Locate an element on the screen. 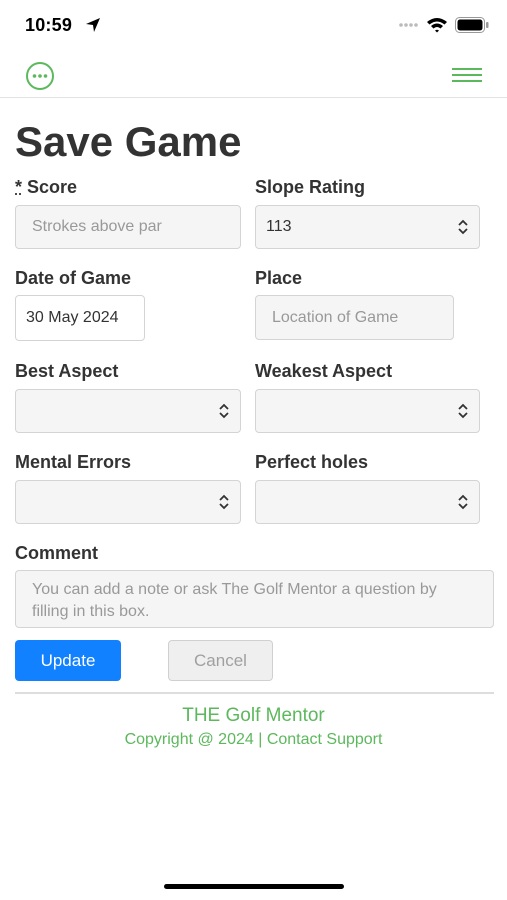 The image size is (507, 900). slope-rating-select: 113 is located at coordinates (367, 227).